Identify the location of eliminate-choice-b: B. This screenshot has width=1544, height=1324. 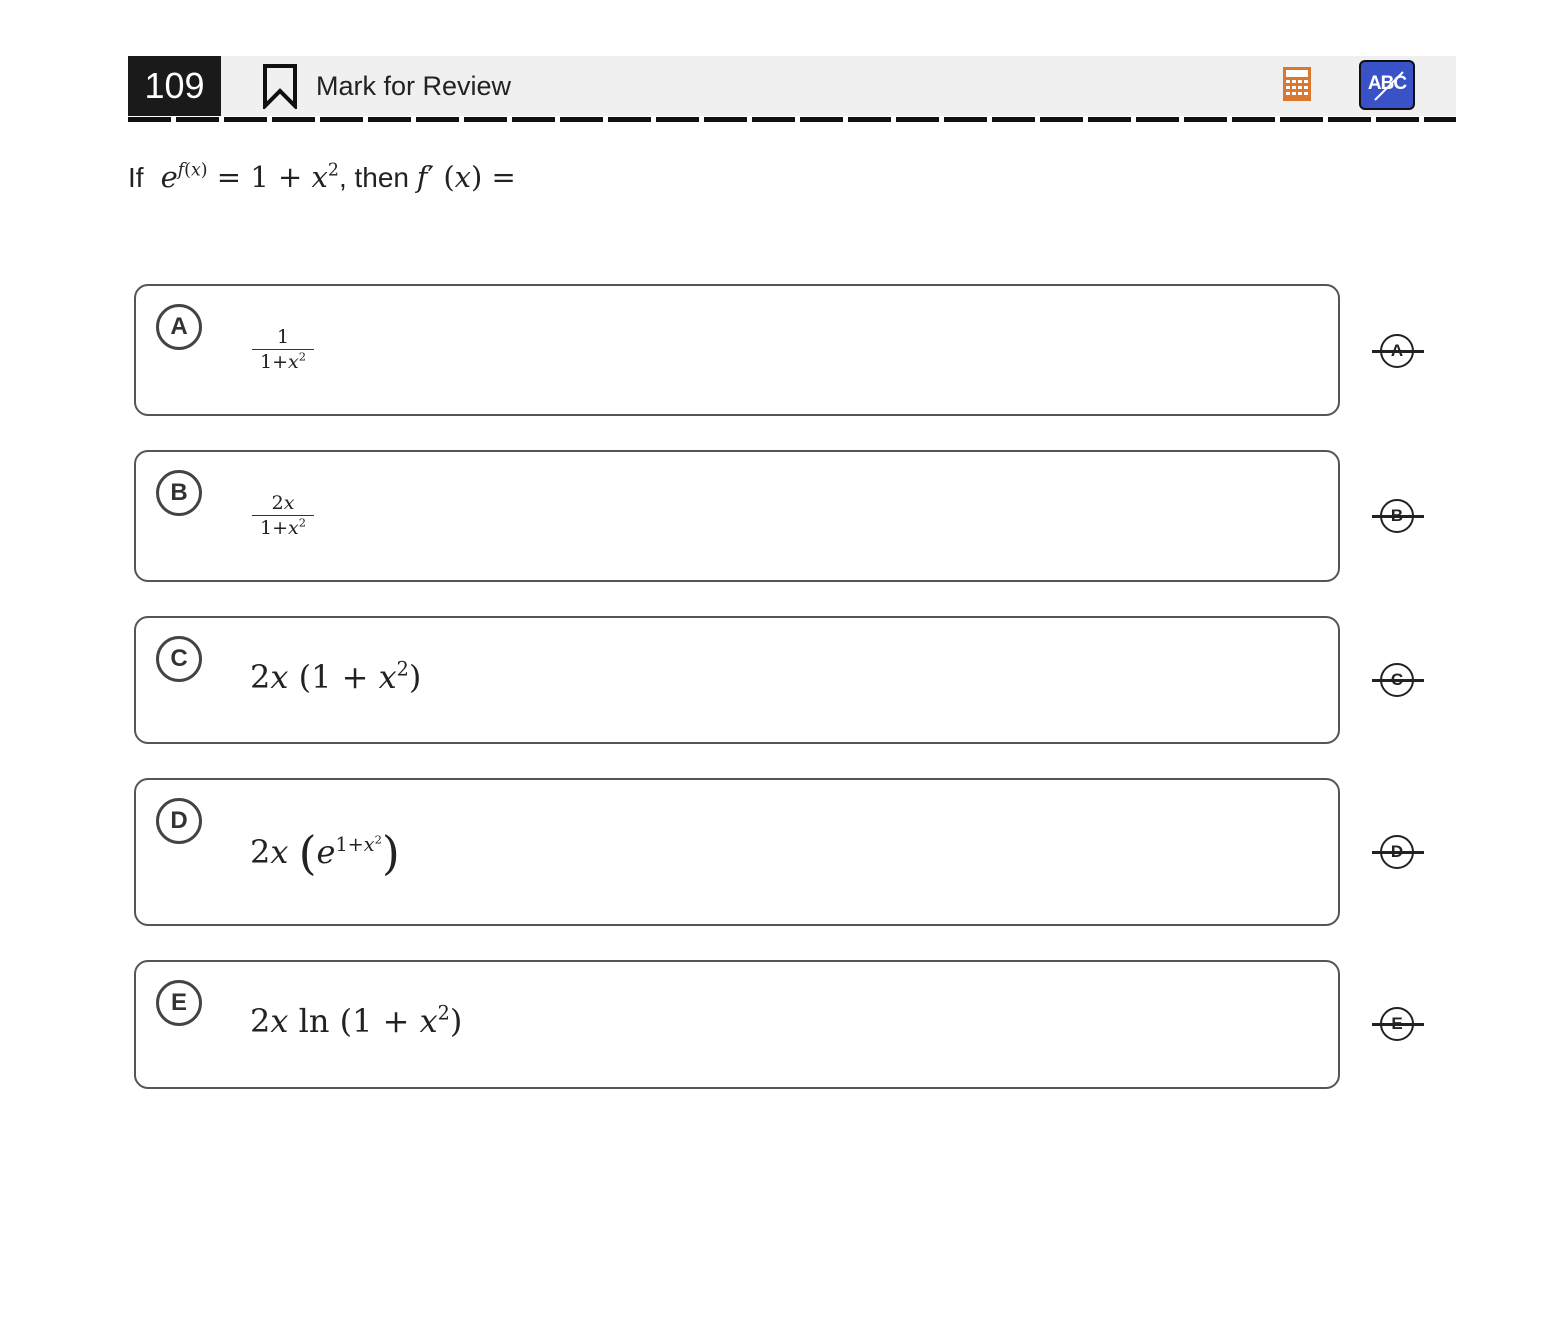
(1398, 516).